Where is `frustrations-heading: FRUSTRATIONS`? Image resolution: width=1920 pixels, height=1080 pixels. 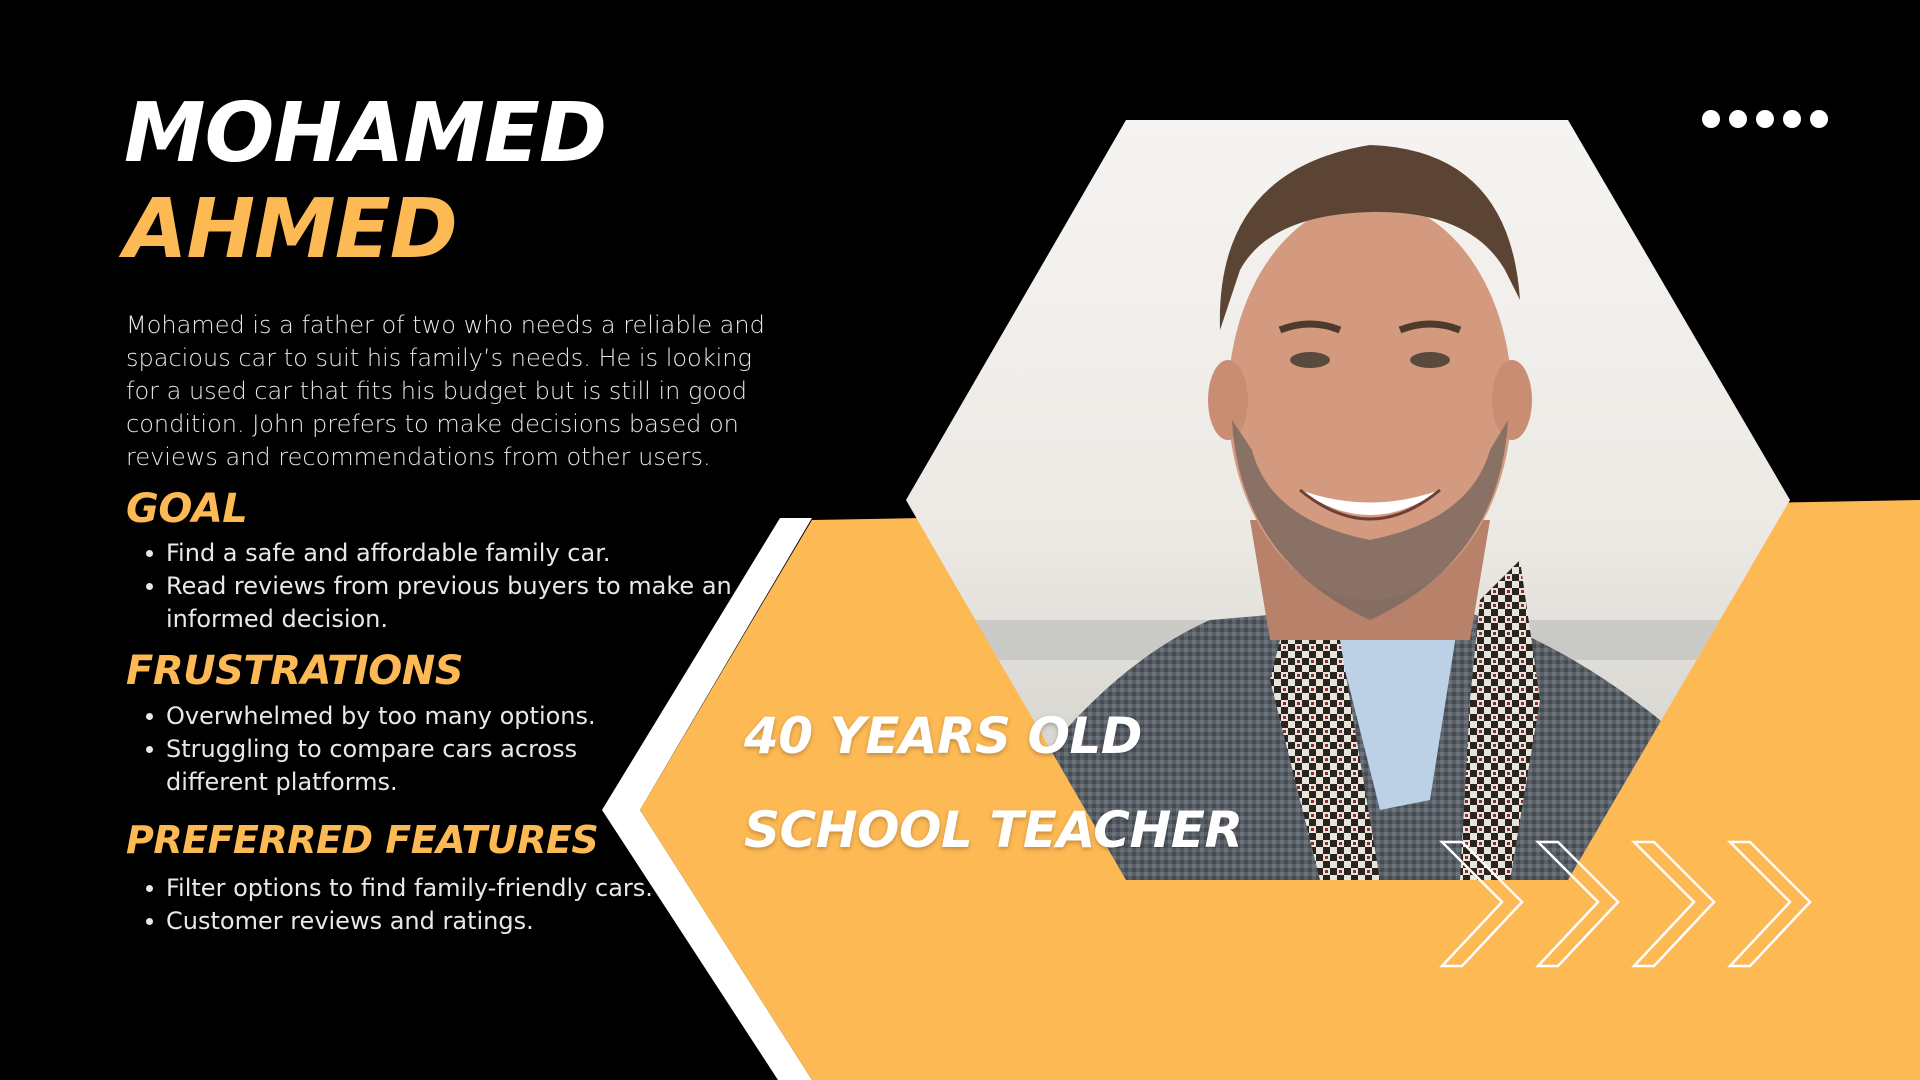
frustrations-heading: FRUSTRATIONS is located at coordinates (295, 671).